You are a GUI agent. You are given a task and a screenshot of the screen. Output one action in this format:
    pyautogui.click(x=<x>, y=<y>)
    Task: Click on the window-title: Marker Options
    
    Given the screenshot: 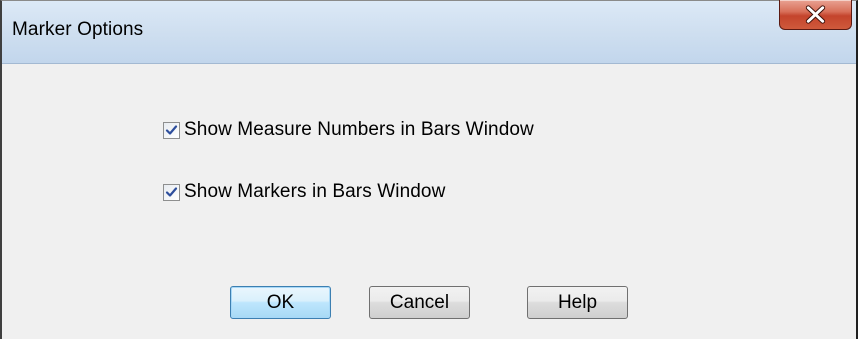 What is the action you would take?
    pyautogui.click(x=78, y=29)
    